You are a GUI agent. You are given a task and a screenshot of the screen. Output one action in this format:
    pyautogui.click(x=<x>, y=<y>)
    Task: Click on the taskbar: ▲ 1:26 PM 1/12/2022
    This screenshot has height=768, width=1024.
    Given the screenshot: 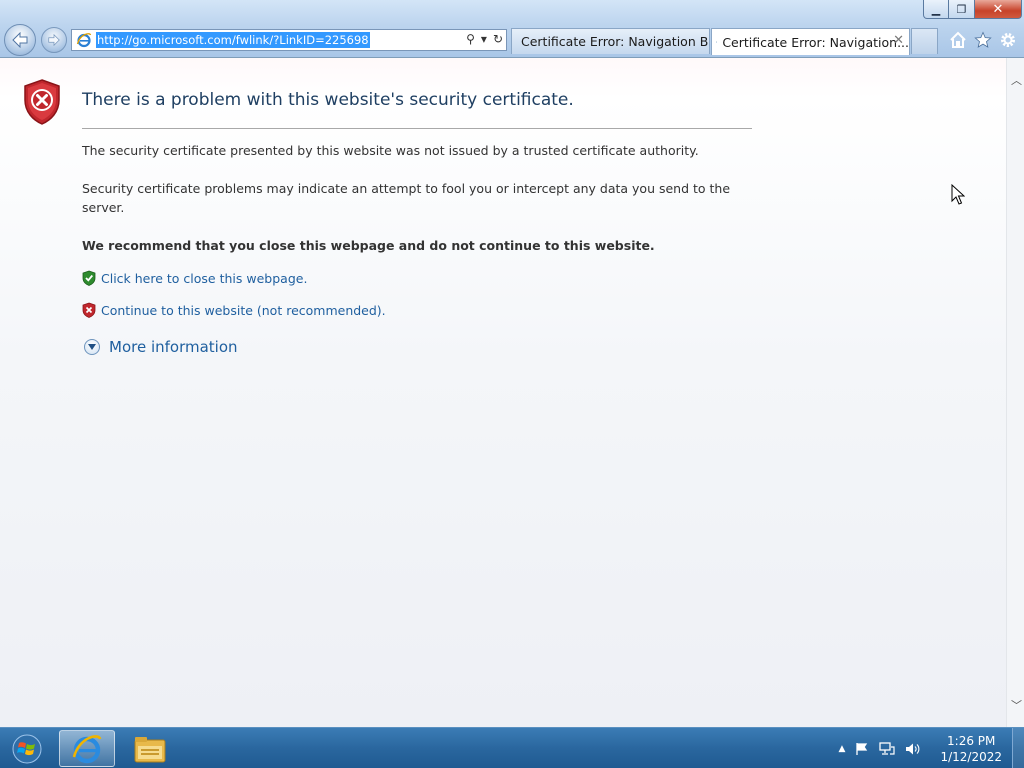 What is the action you would take?
    pyautogui.click(x=512, y=747)
    